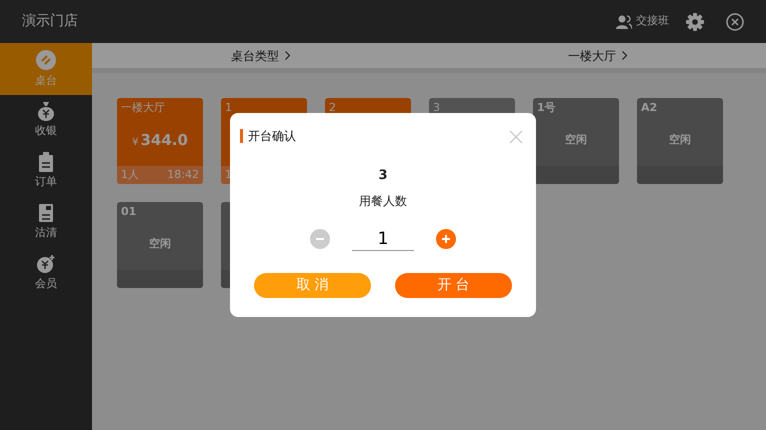 The height and width of the screenshot is (430, 766). I want to click on table-time: 18:42, so click(183, 174).